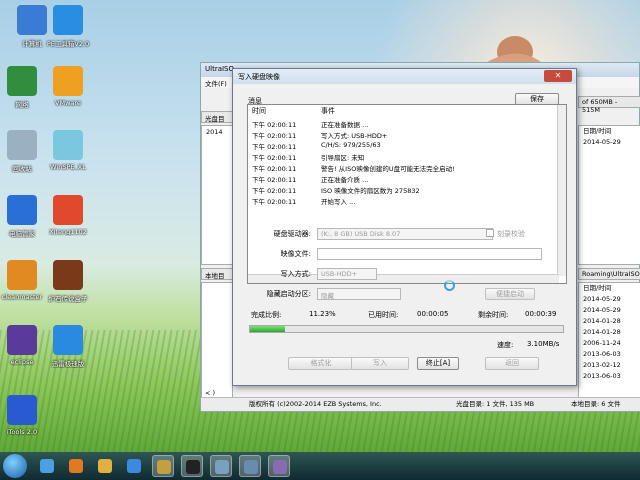 The width and height of the screenshot is (640, 480). What do you see at coordinates (380, 363) in the screenshot?
I see `write-button: 写入` at bounding box center [380, 363].